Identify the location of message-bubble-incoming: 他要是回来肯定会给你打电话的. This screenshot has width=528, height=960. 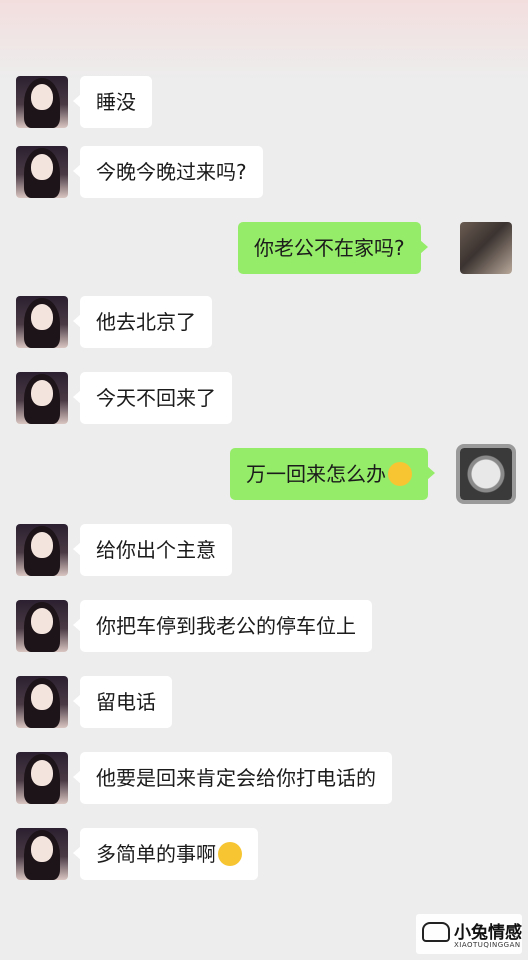
(232, 778).